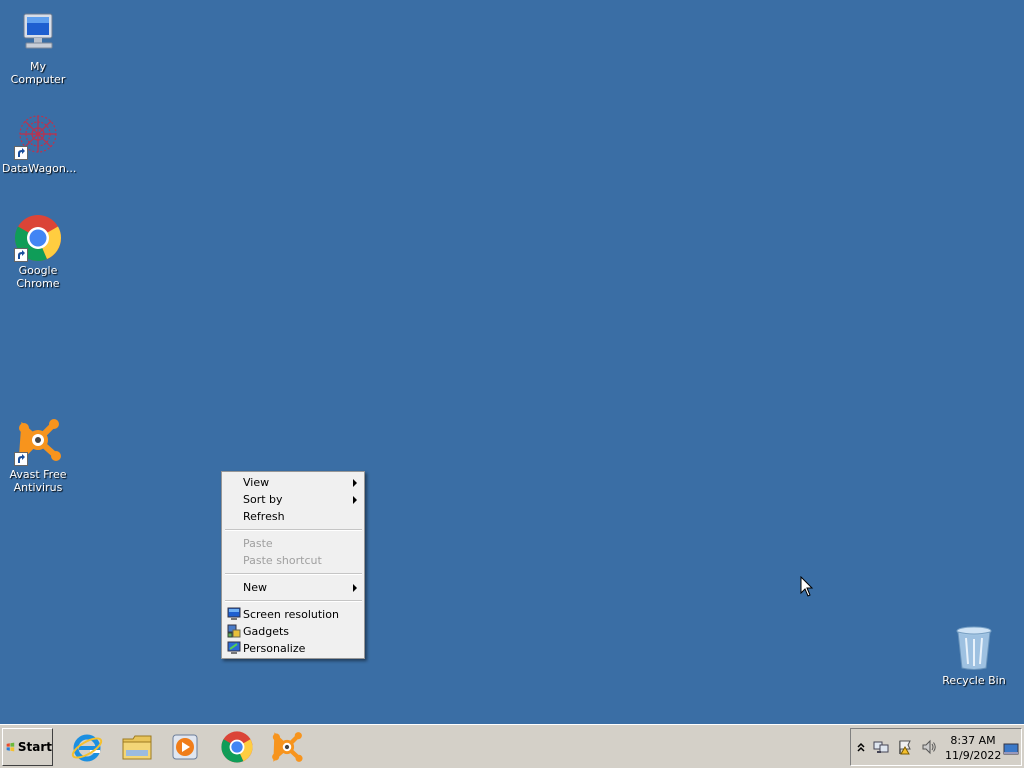 This screenshot has height=768, width=1024. I want to click on show-desktop-icon, so click(1011, 749).